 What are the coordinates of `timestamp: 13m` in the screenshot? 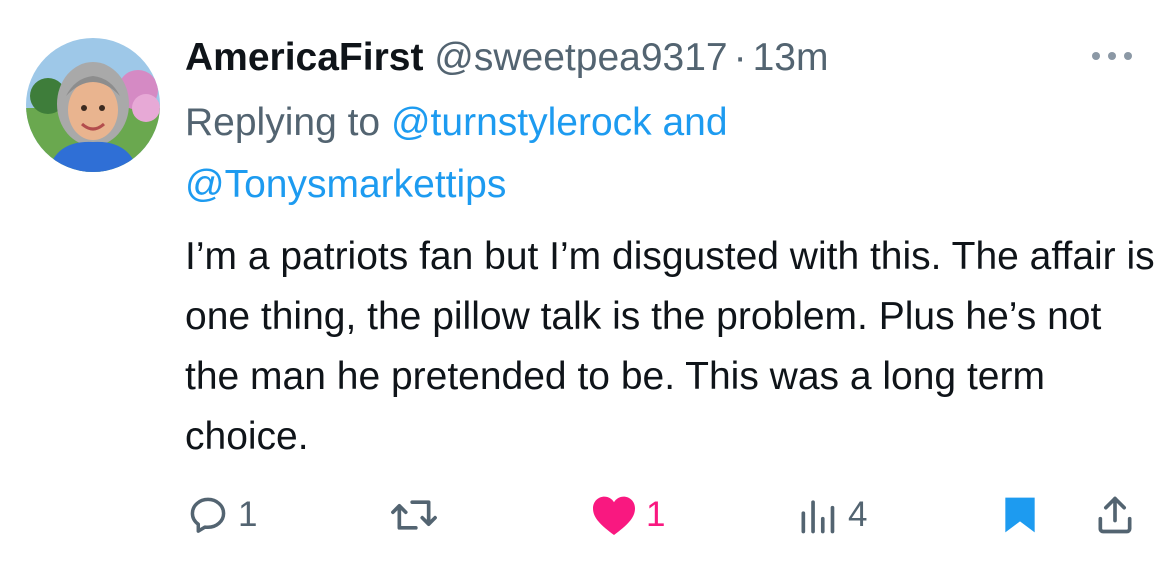 It's located at (791, 57).